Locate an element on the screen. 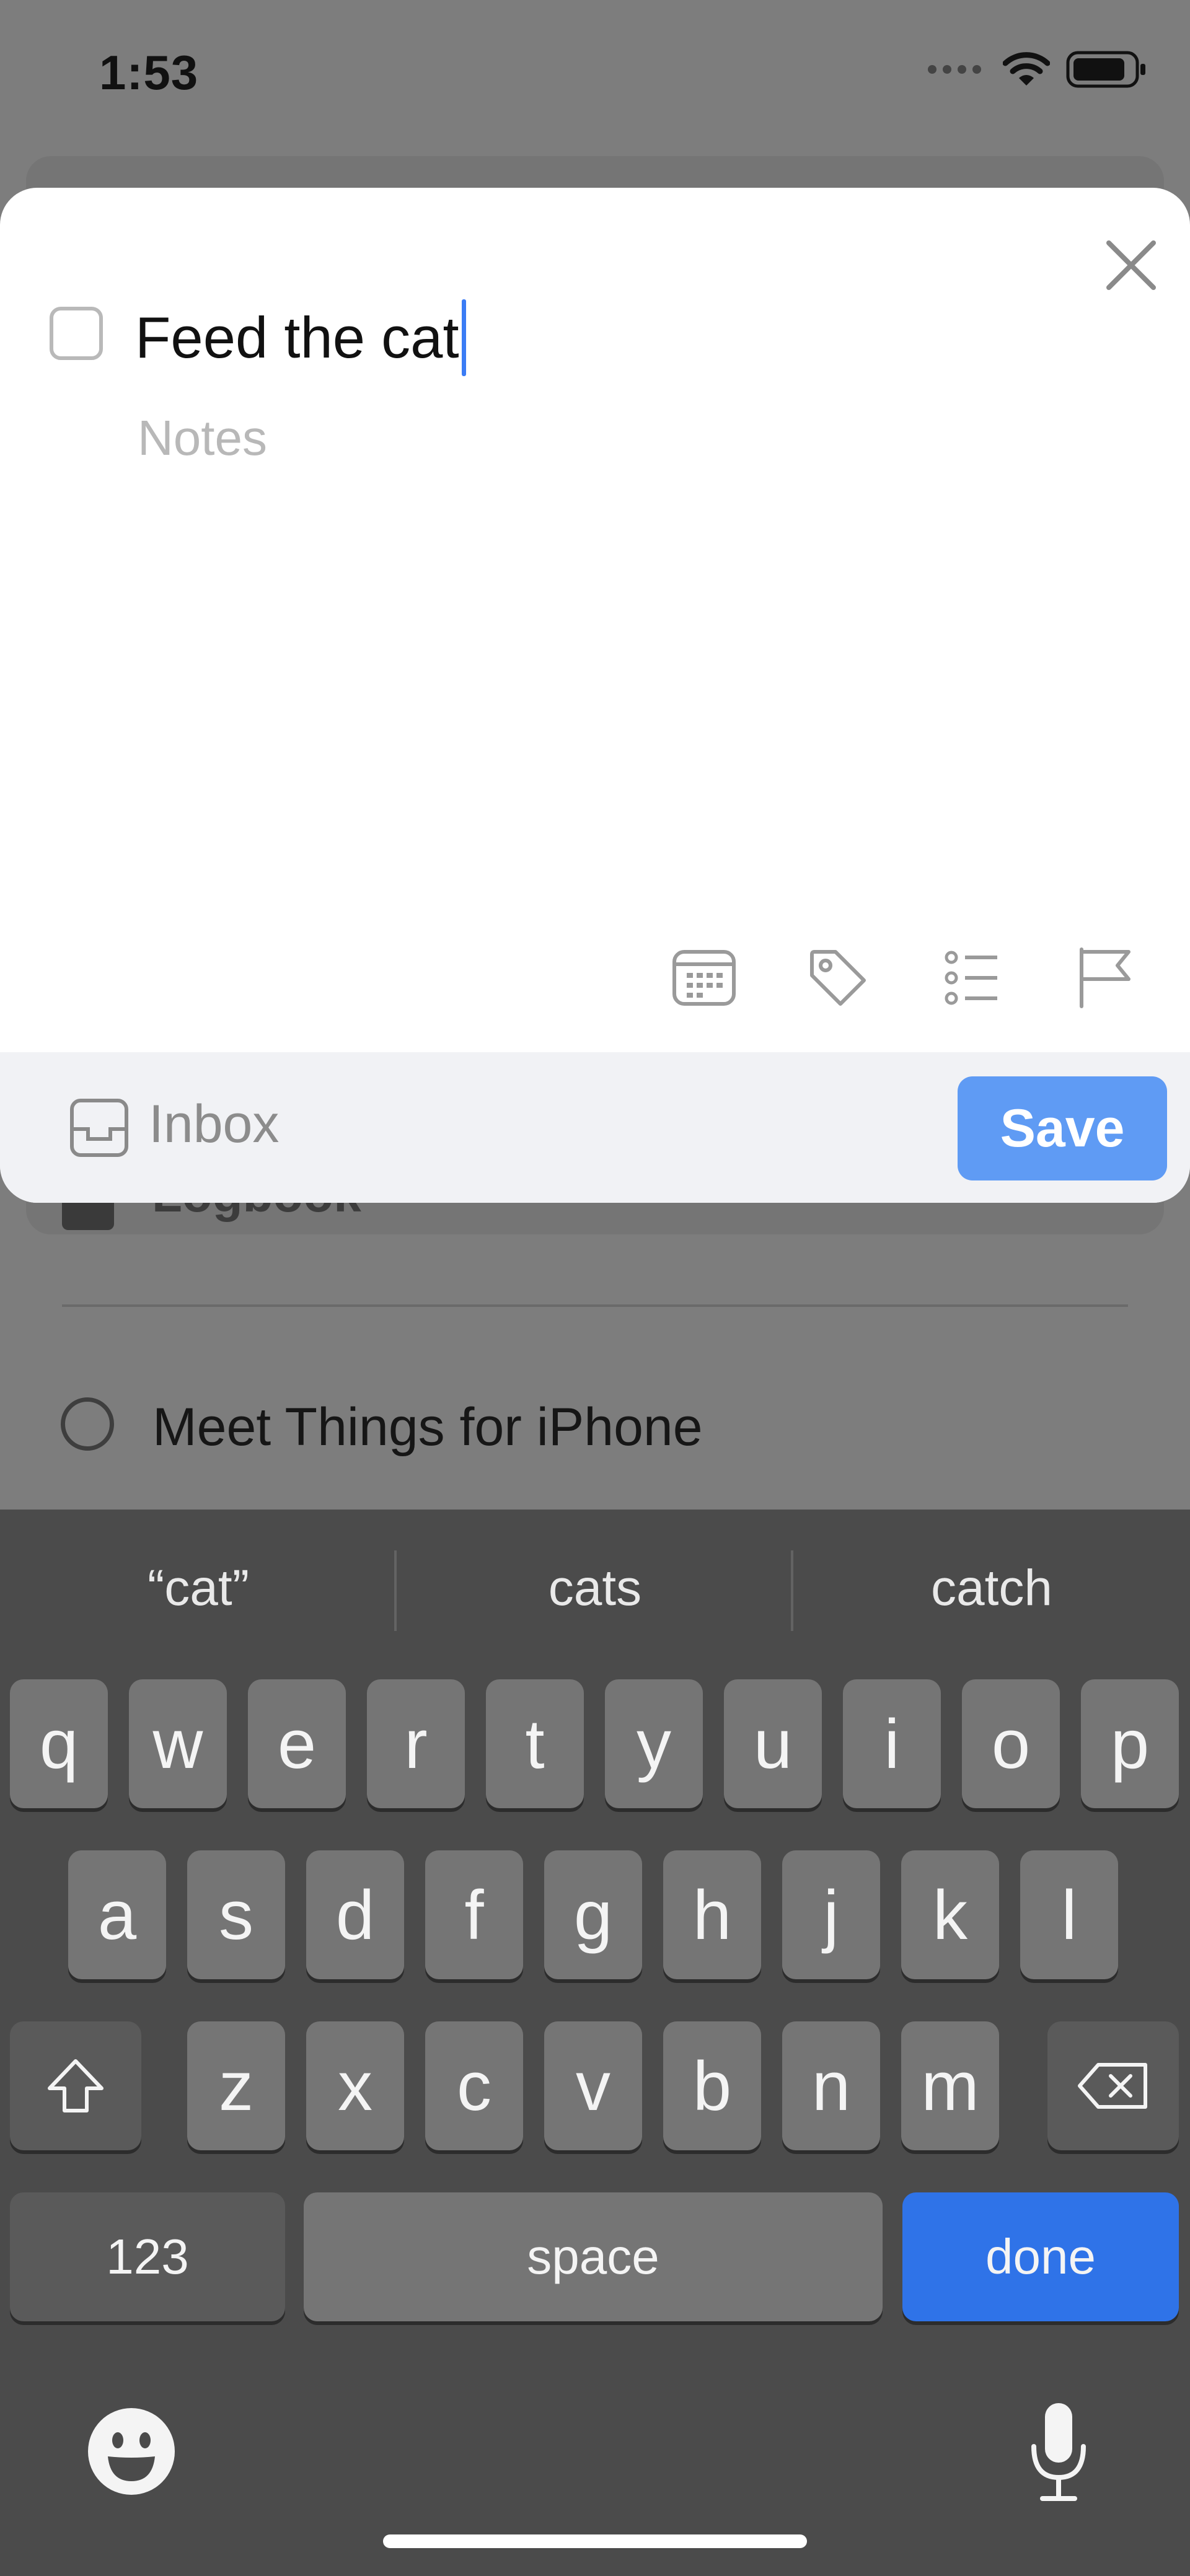  key-p: p is located at coordinates (1130, 1744).